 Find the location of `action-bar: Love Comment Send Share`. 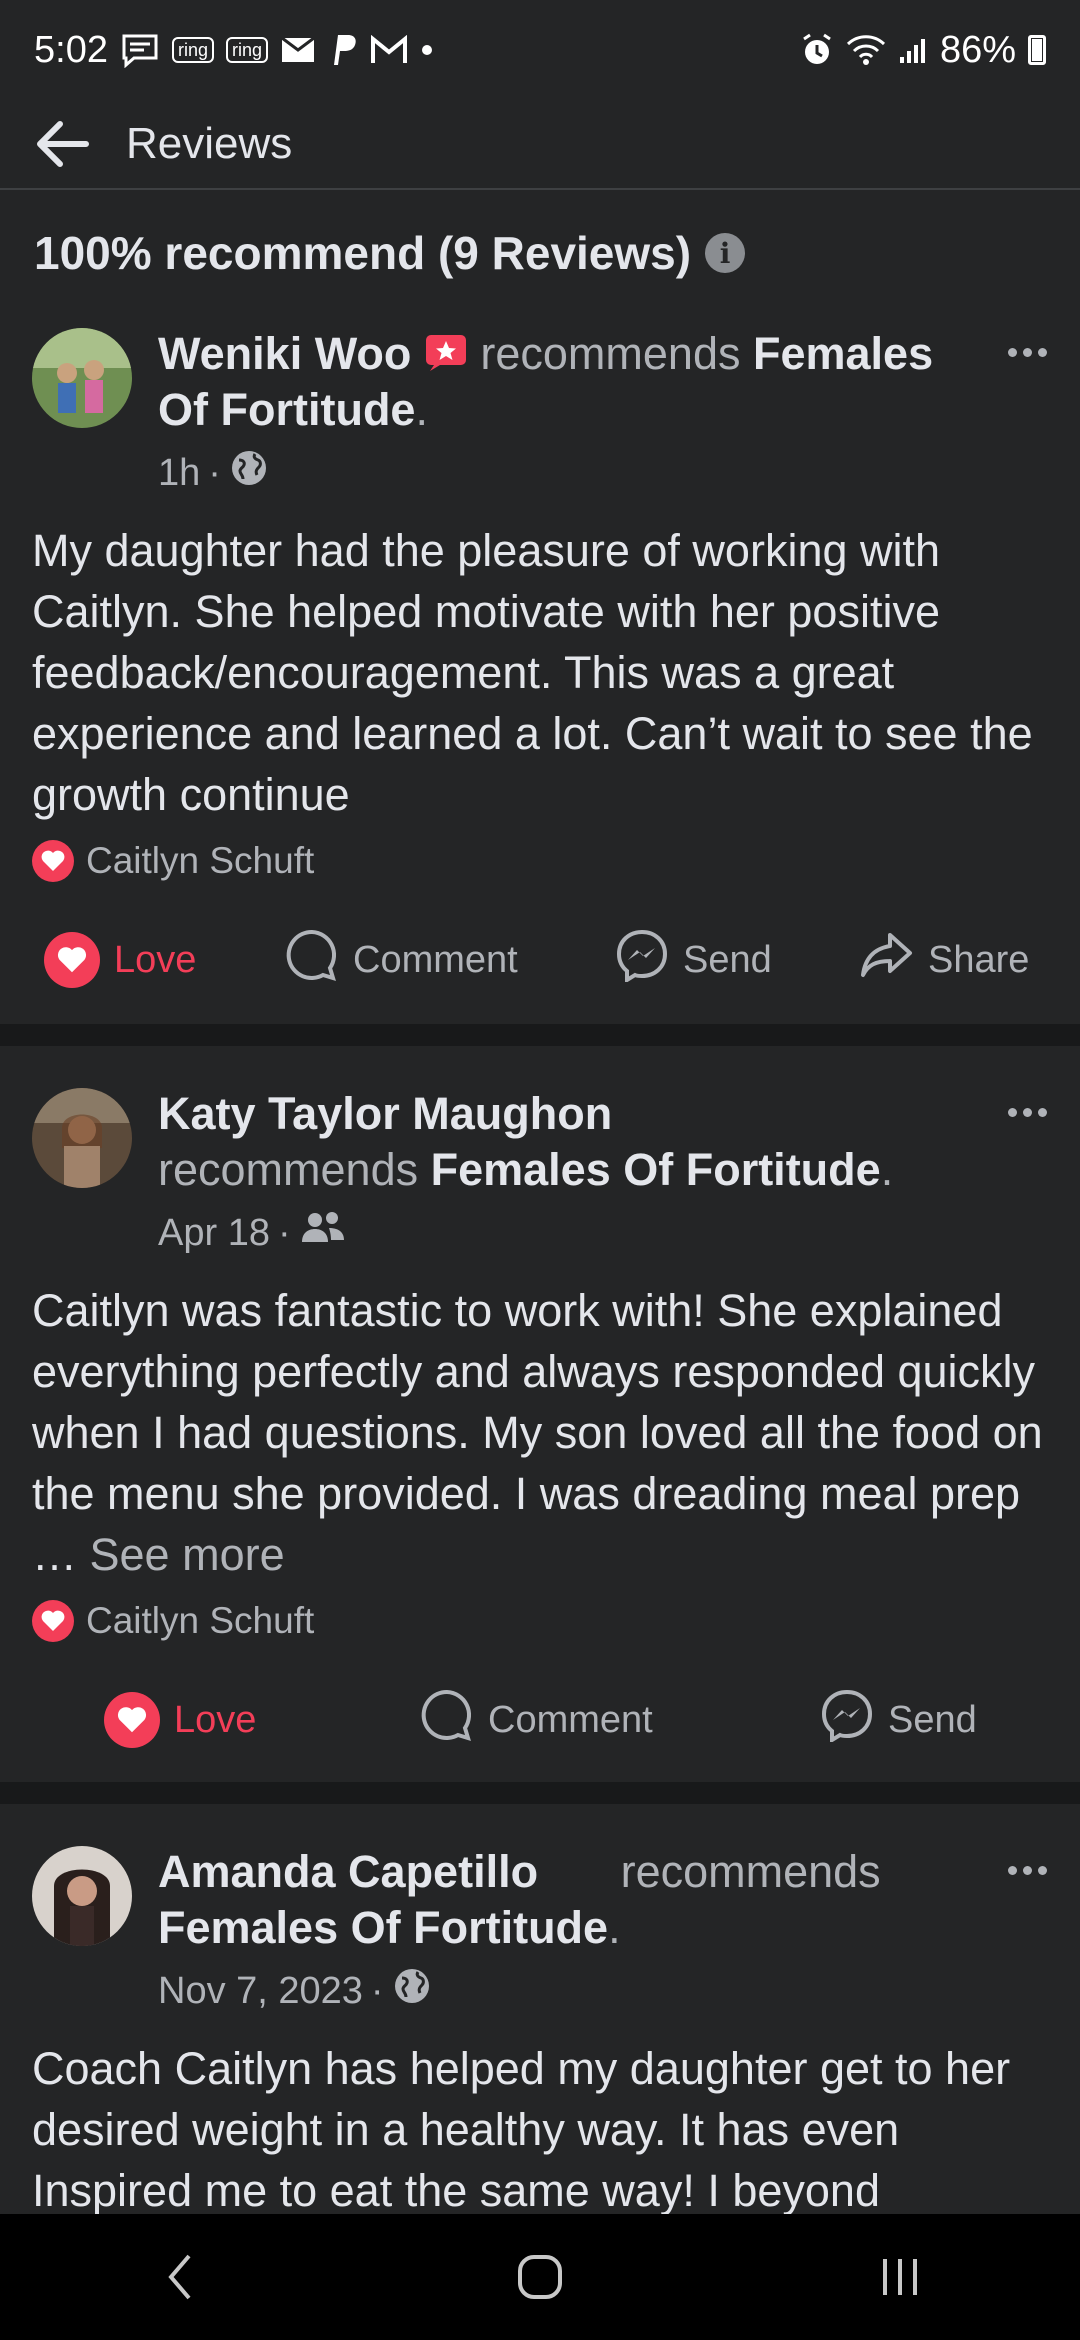

action-bar: Love Comment Send Share is located at coordinates (540, 960).